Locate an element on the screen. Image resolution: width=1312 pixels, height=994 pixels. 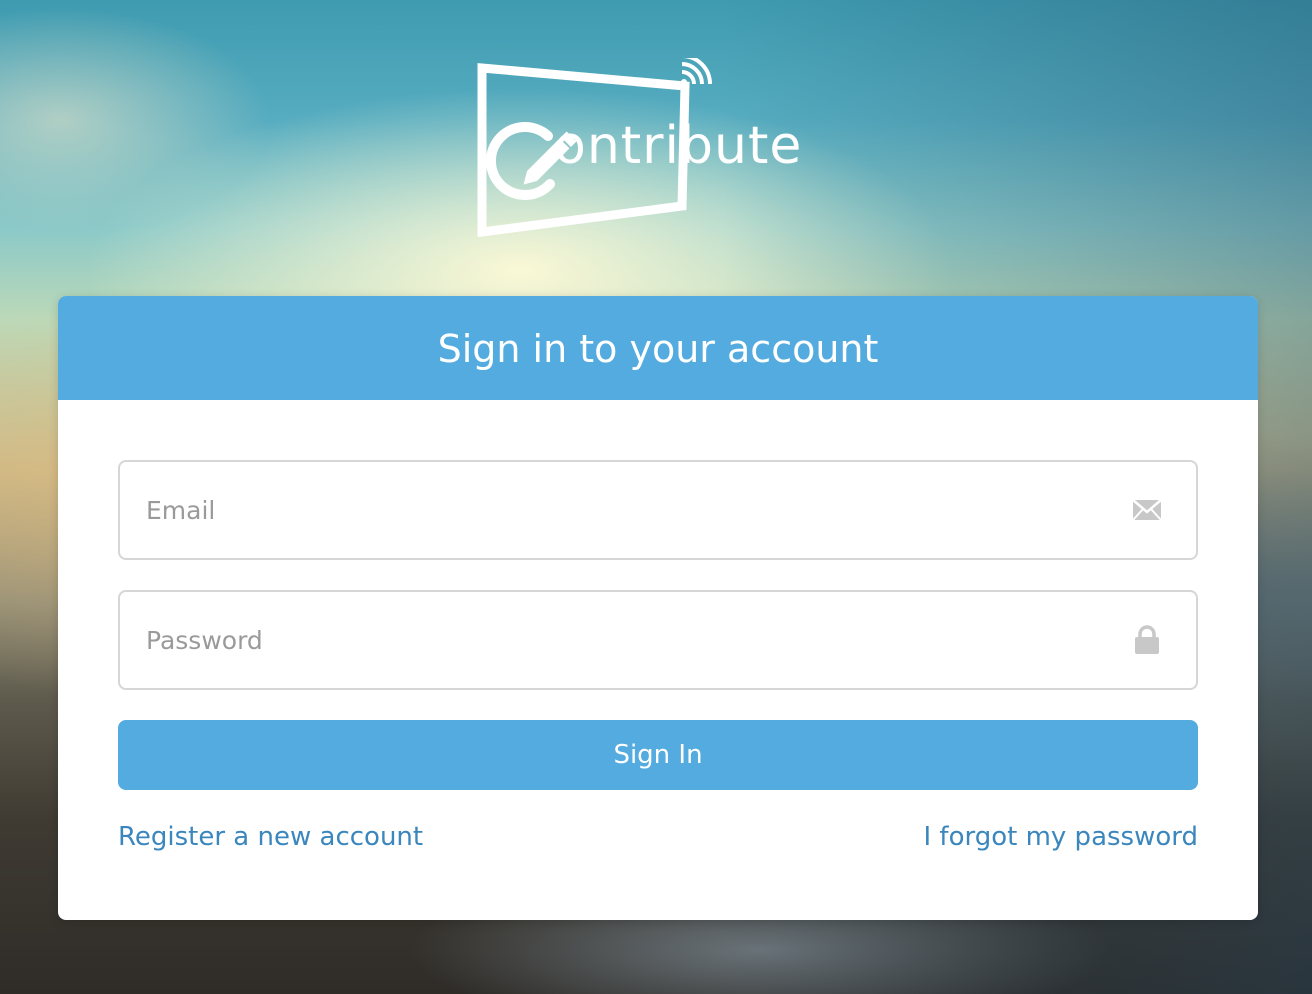
email-input is located at coordinates (658, 510).